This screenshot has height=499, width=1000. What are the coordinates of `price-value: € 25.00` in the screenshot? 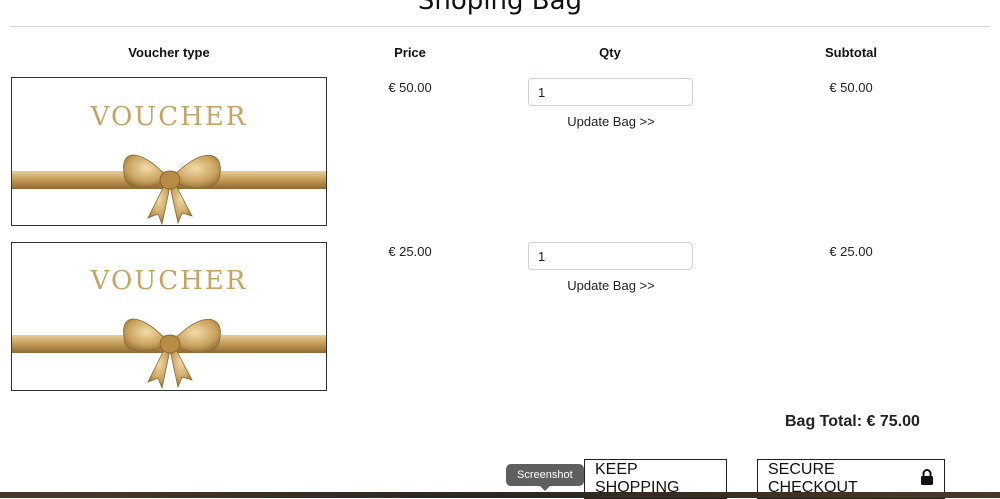 It's located at (410, 251).